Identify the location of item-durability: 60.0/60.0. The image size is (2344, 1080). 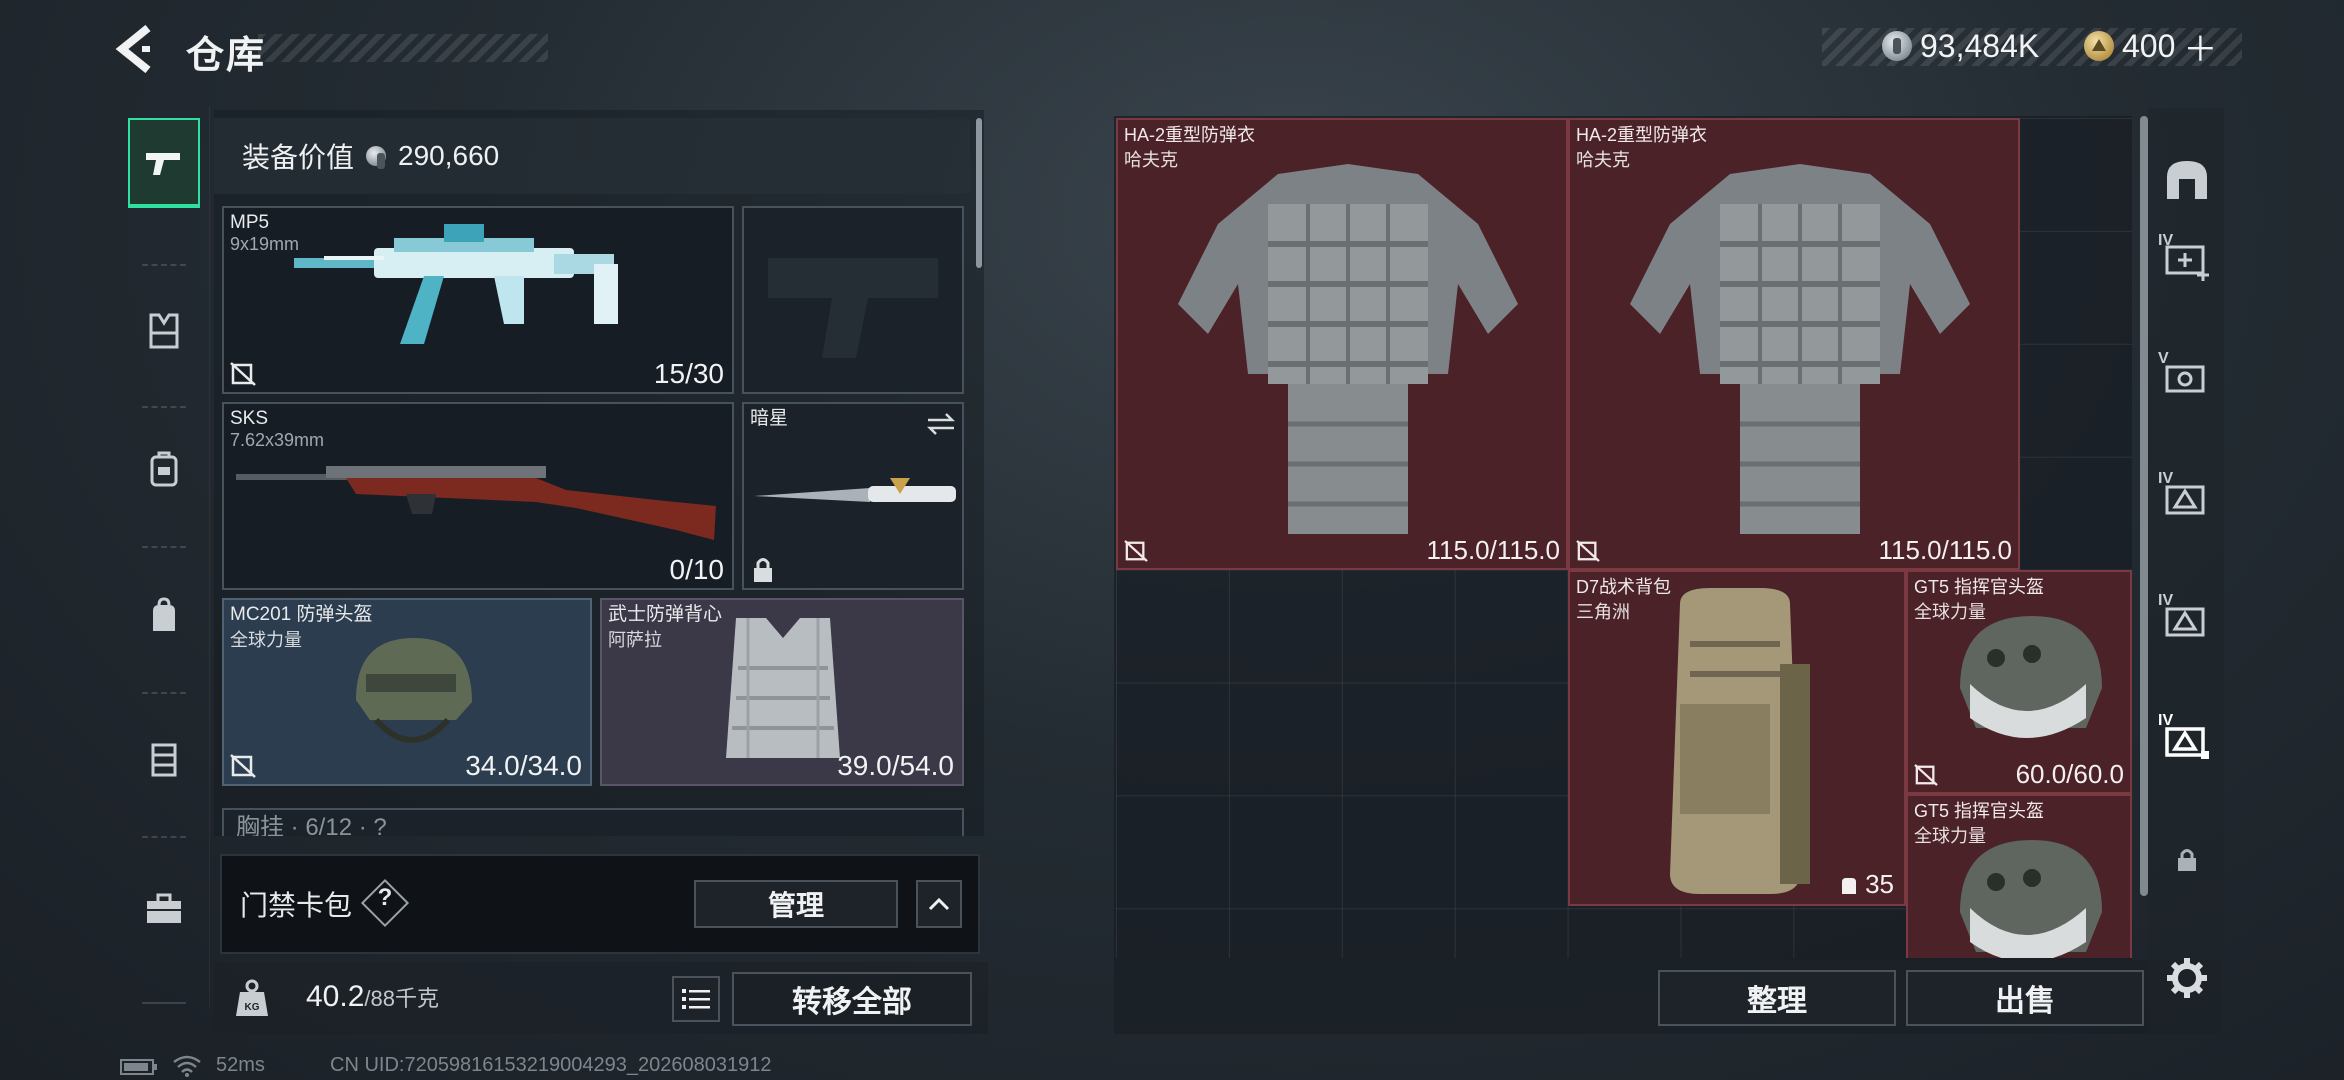
(2069, 774).